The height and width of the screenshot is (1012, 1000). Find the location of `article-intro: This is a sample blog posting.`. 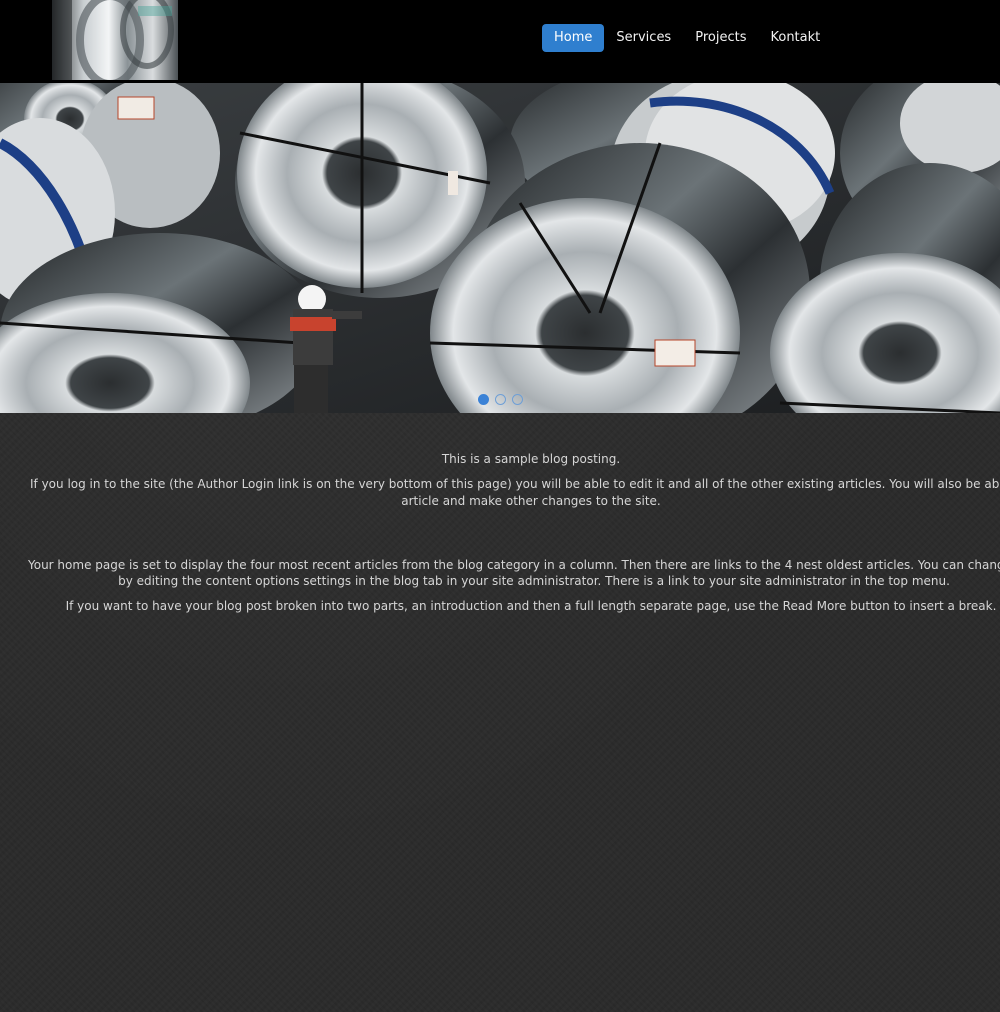

article-intro: This is a sample blog posting. is located at coordinates (531, 459).